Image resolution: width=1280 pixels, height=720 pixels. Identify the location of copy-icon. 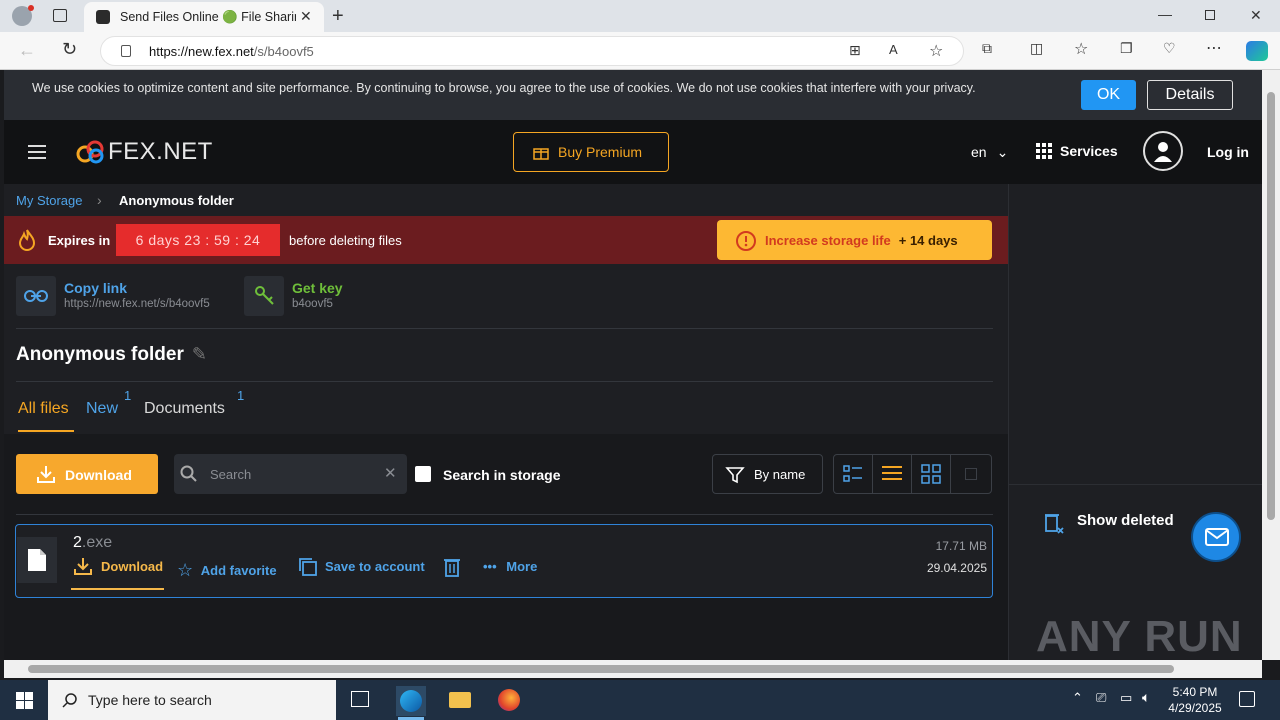
(308, 567).